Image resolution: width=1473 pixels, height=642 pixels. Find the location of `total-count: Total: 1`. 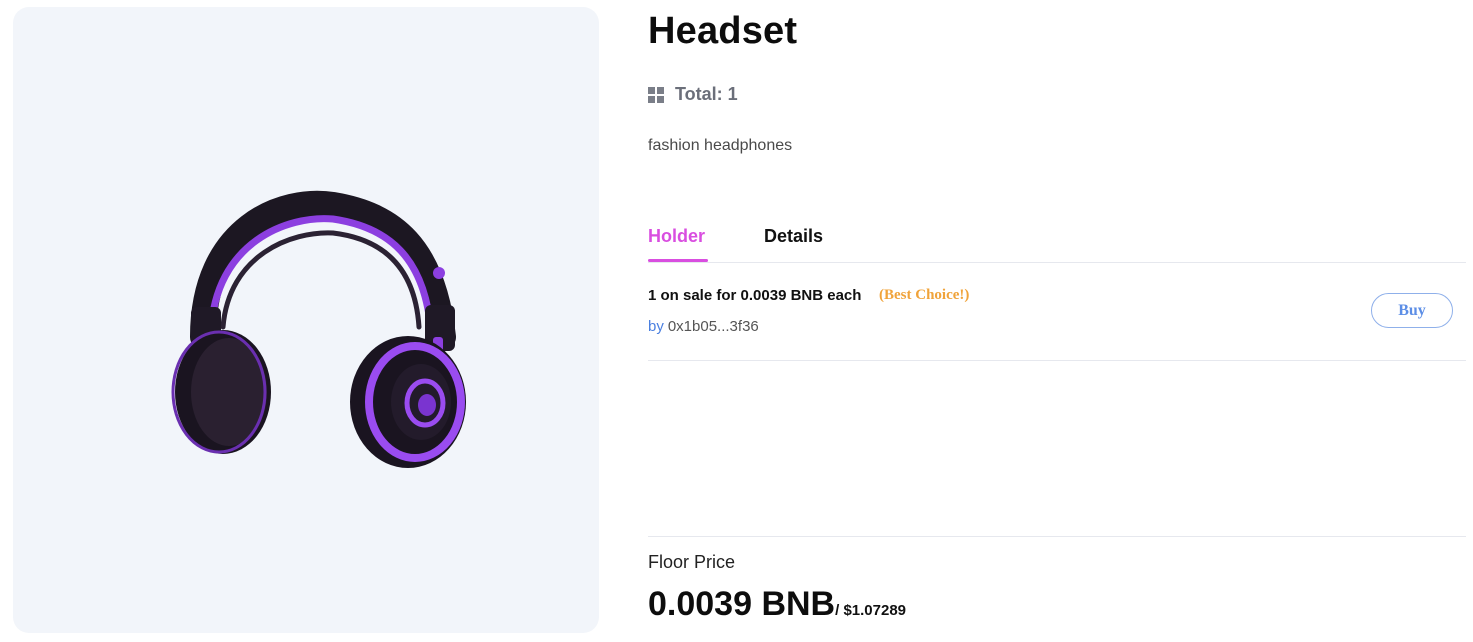

total-count: Total: 1 is located at coordinates (693, 94).